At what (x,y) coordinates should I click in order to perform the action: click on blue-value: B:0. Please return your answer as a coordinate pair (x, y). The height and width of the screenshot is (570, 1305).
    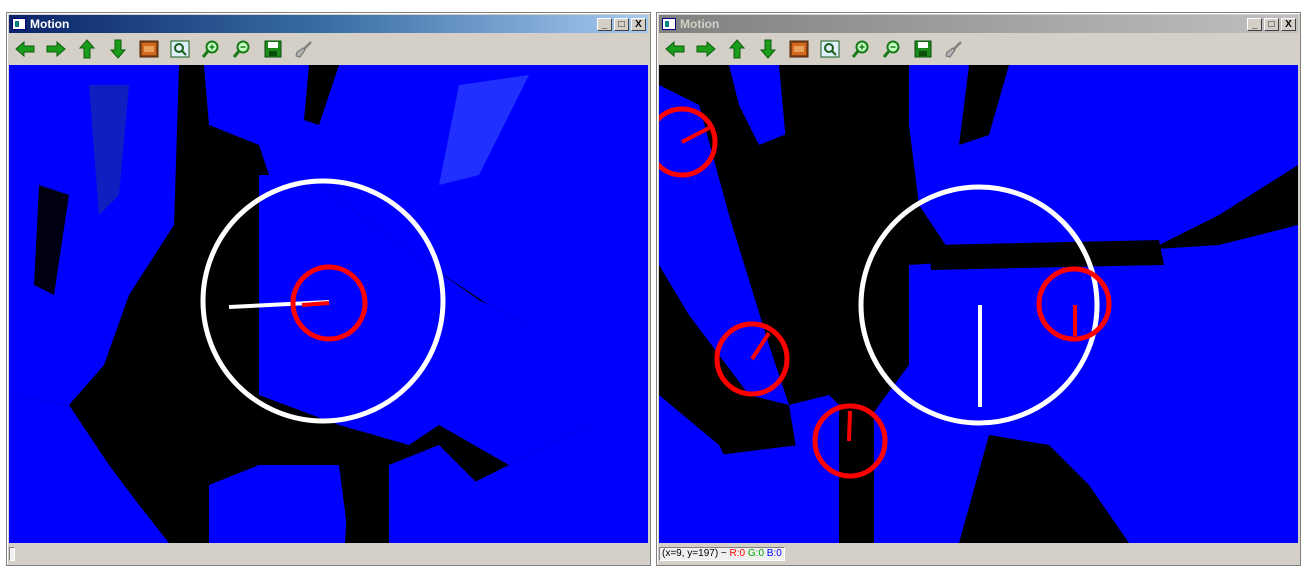
    Looking at the image, I should click on (774, 553).